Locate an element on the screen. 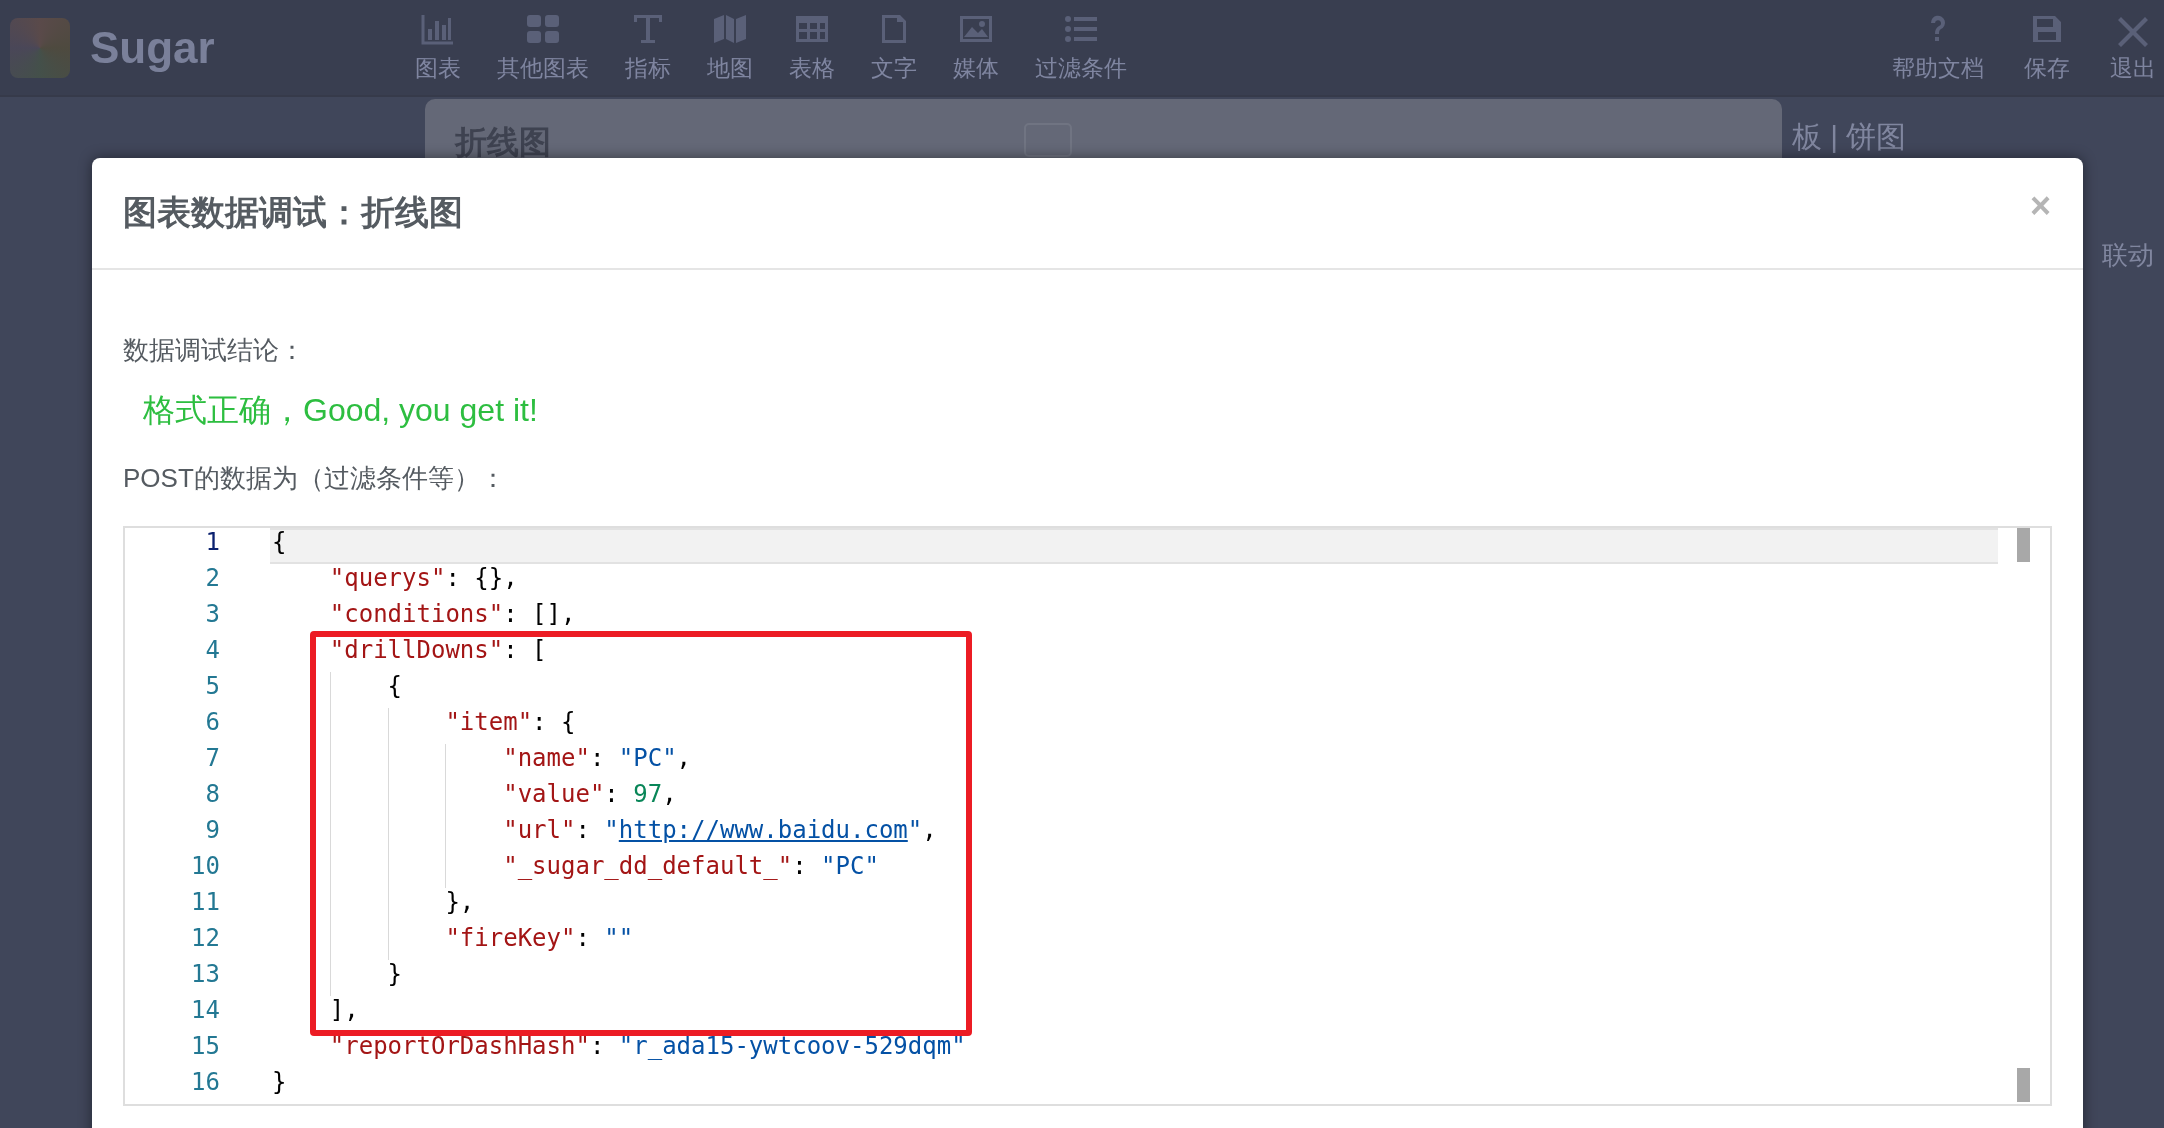 The width and height of the screenshot is (2164, 1128). line-number: 2 is located at coordinates (212, 579).